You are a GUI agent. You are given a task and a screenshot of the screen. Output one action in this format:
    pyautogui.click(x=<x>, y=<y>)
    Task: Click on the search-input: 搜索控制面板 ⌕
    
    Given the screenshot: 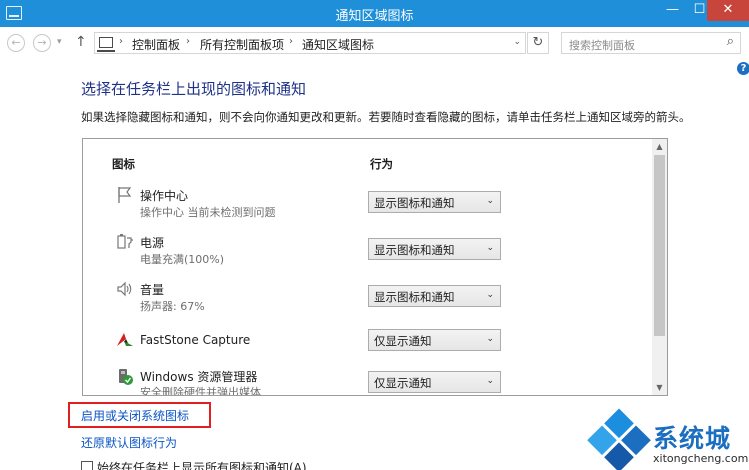 What is the action you would take?
    pyautogui.click(x=651, y=43)
    